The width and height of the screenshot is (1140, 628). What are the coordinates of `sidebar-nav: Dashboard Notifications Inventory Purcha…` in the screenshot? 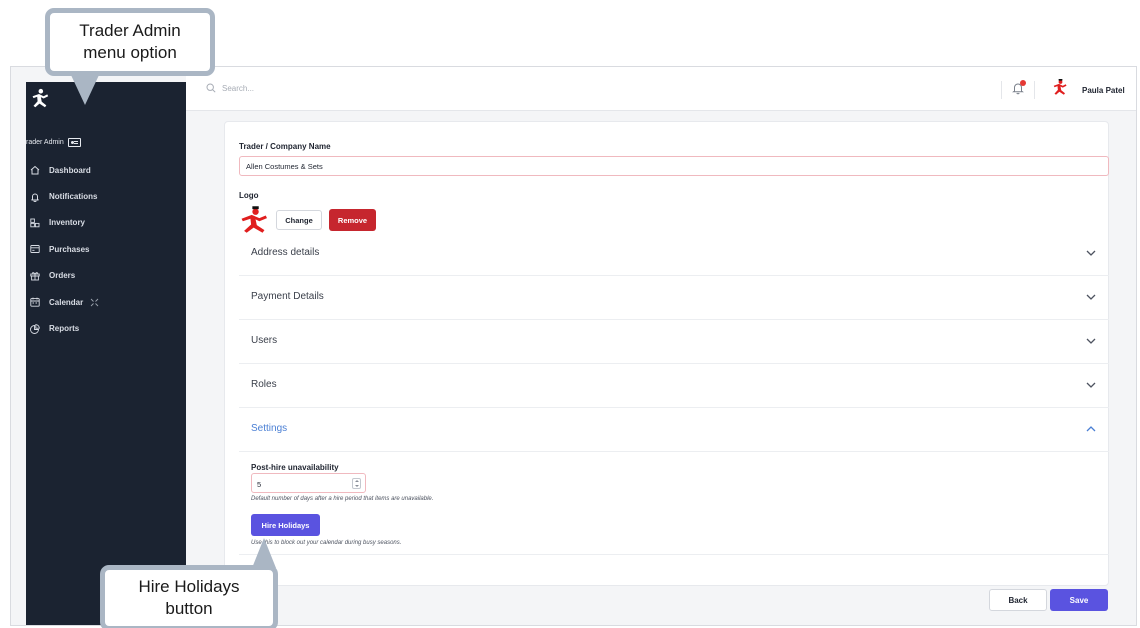 It's located at (106, 249).